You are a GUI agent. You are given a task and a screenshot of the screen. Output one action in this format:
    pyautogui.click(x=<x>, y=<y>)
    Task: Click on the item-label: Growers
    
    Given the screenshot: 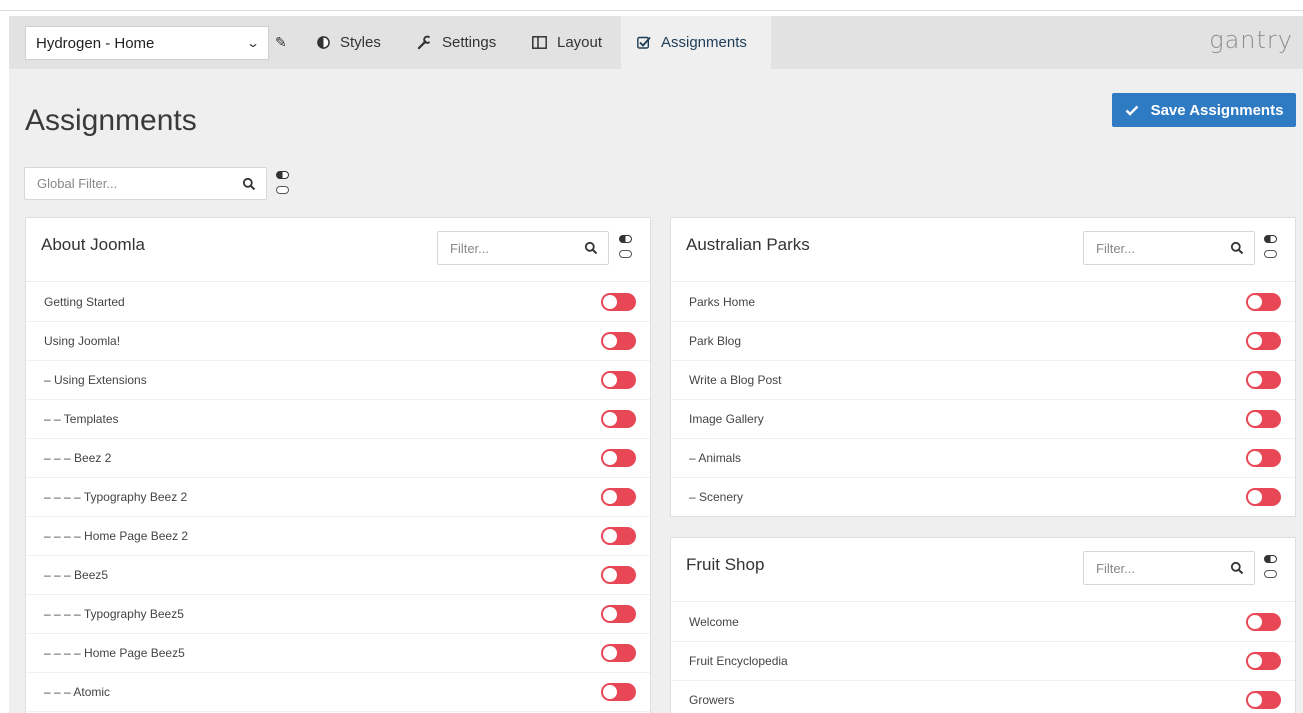 What is the action you would take?
    pyautogui.click(x=712, y=699)
    